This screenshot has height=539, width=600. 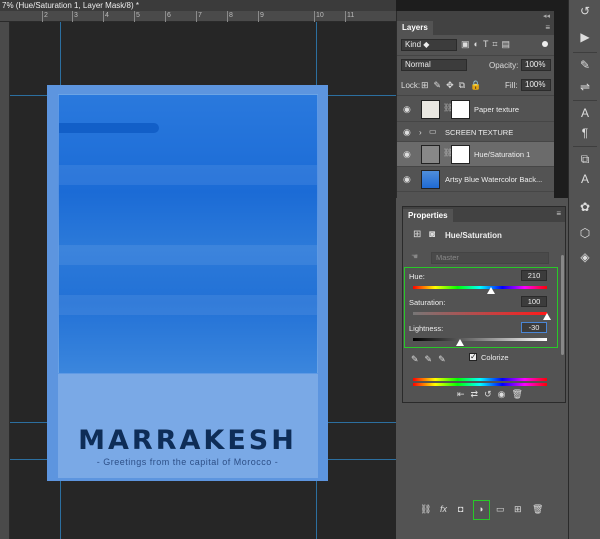 What do you see at coordinates (585, 11) in the screenshot?
I see `history-icon: ↺` at bounding box center [585, 11].